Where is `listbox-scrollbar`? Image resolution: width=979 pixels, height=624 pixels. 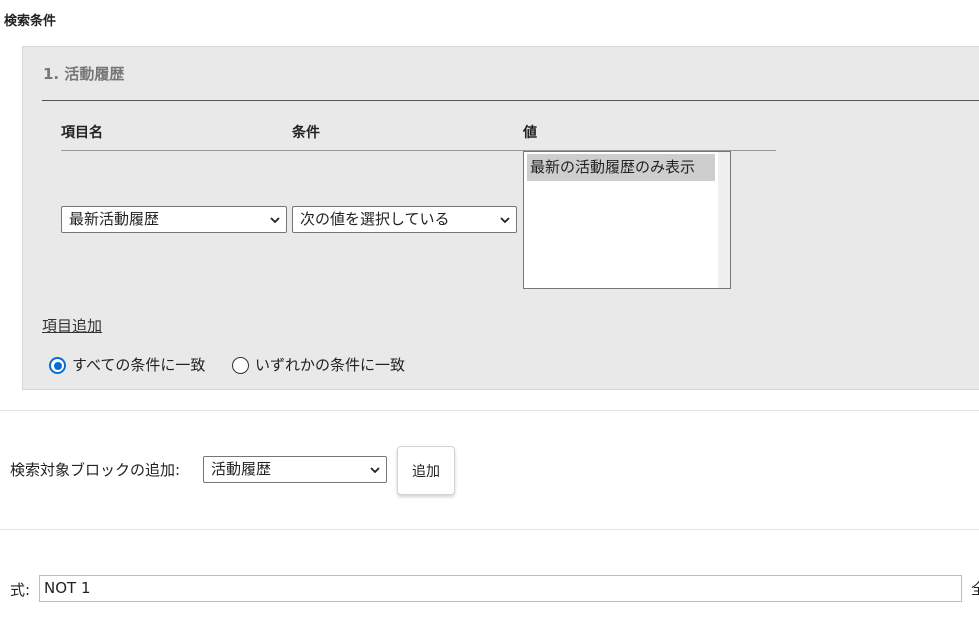 listbox-scrollbar is located at coordinates (724, 220).